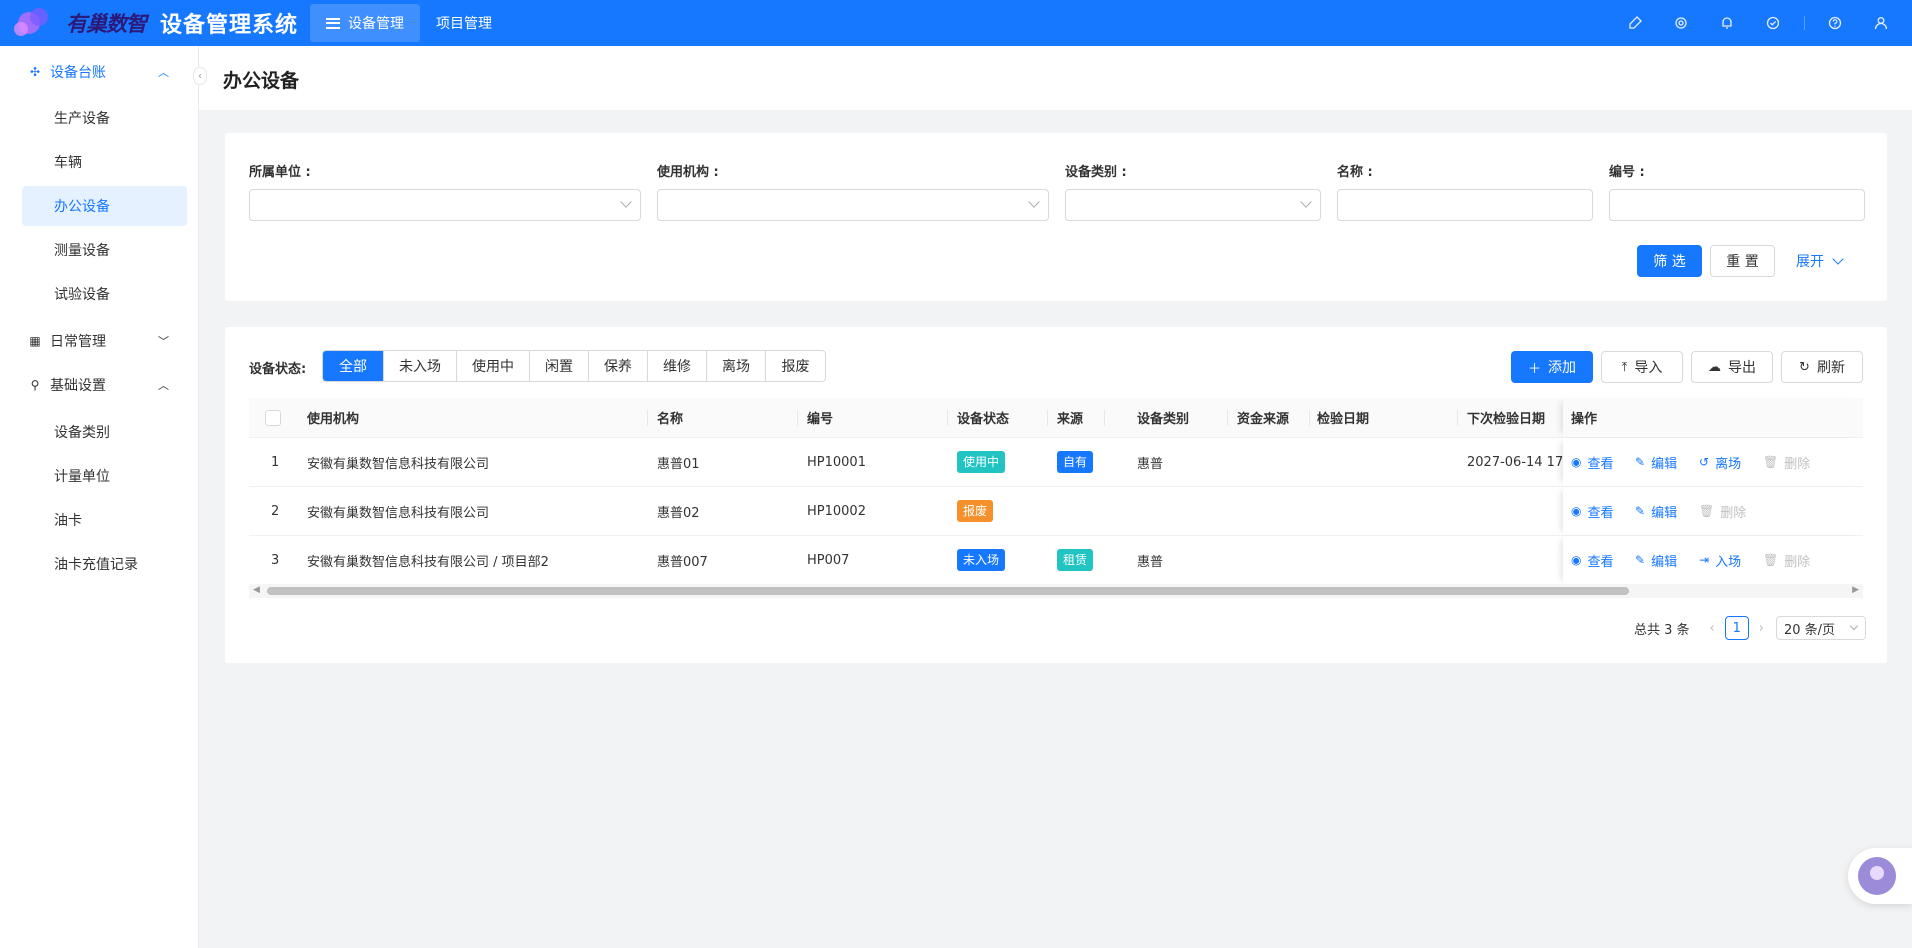 This screenshot has height=948, width=1912. Describe the element at coordinates (1771, 462) in the screenshot. I see `trash-icon: 🗑` at that location.